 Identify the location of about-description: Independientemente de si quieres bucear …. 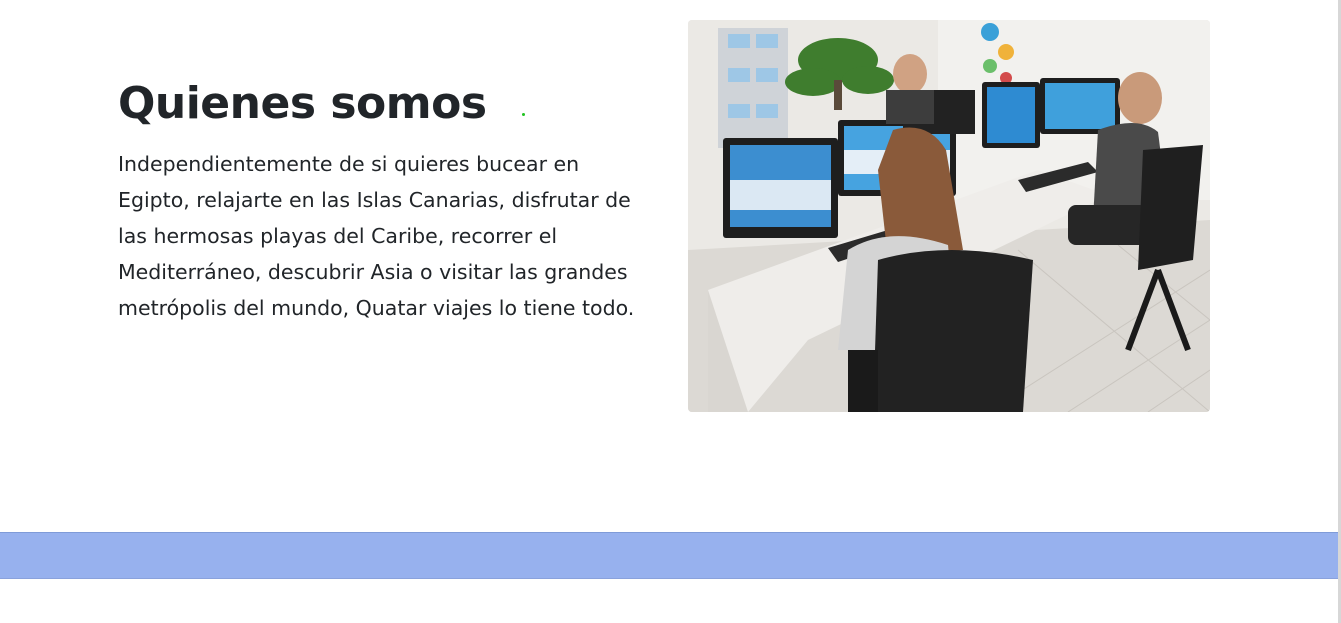
(376, 236).